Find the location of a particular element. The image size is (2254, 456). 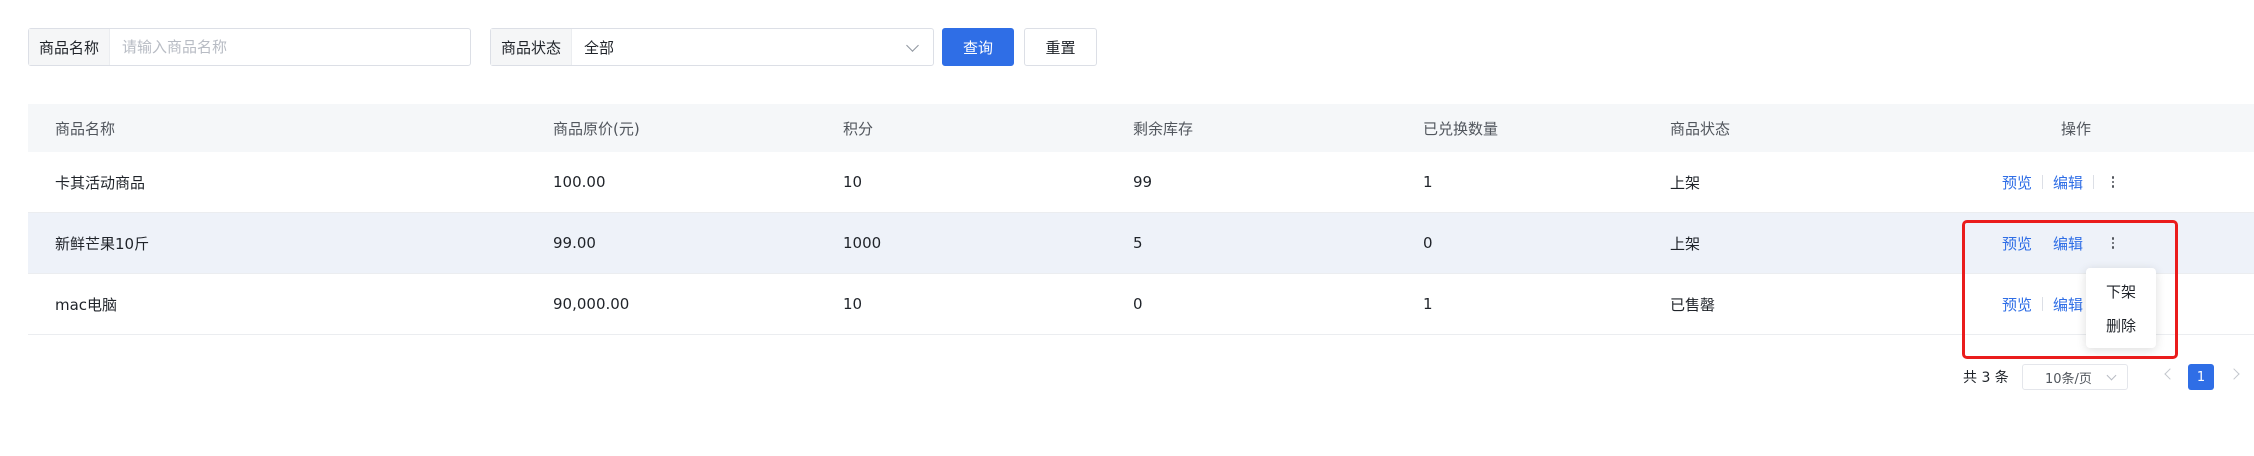

reset-button: 重置 is located at coordinates (1060, 47).